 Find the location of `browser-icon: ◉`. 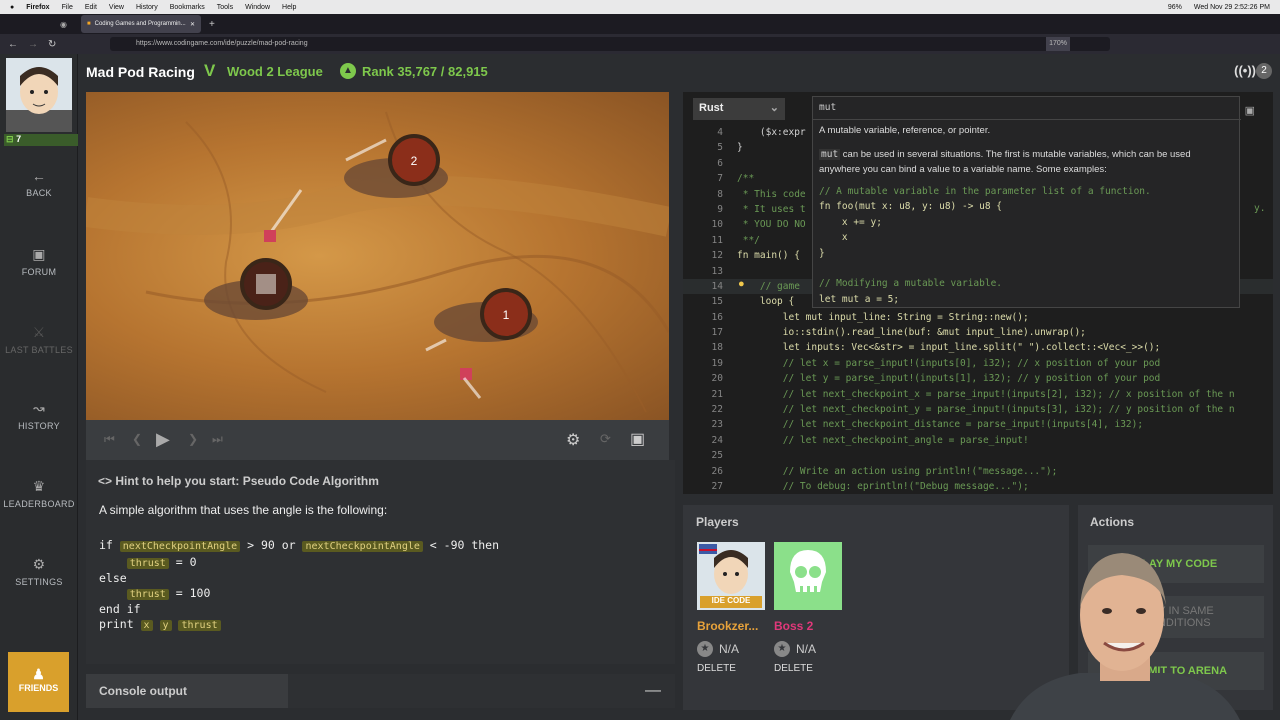

browser-icon: ◉ is located at coordinates (63, 24).